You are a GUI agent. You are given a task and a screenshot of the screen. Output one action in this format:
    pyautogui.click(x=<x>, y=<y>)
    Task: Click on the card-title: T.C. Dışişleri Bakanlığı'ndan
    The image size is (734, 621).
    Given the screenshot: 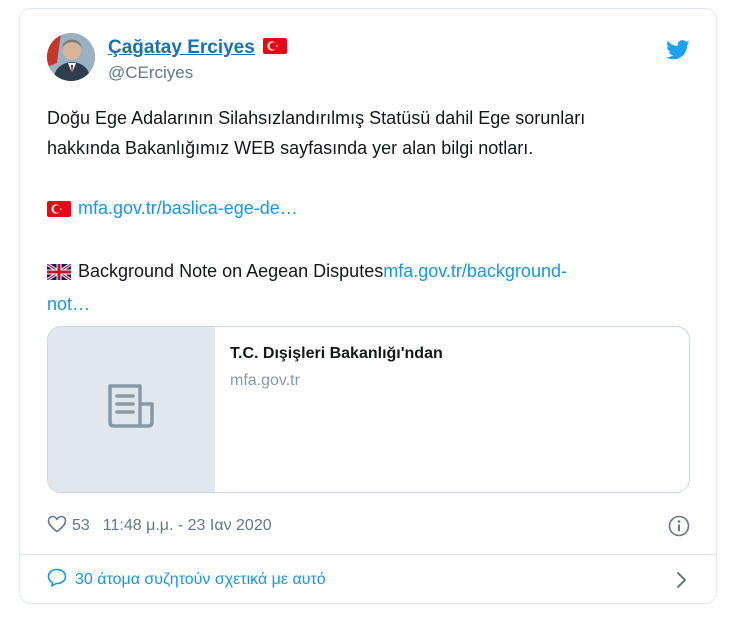 What is the action you would take?
    pyautogui.click(x=336, y=353)
    